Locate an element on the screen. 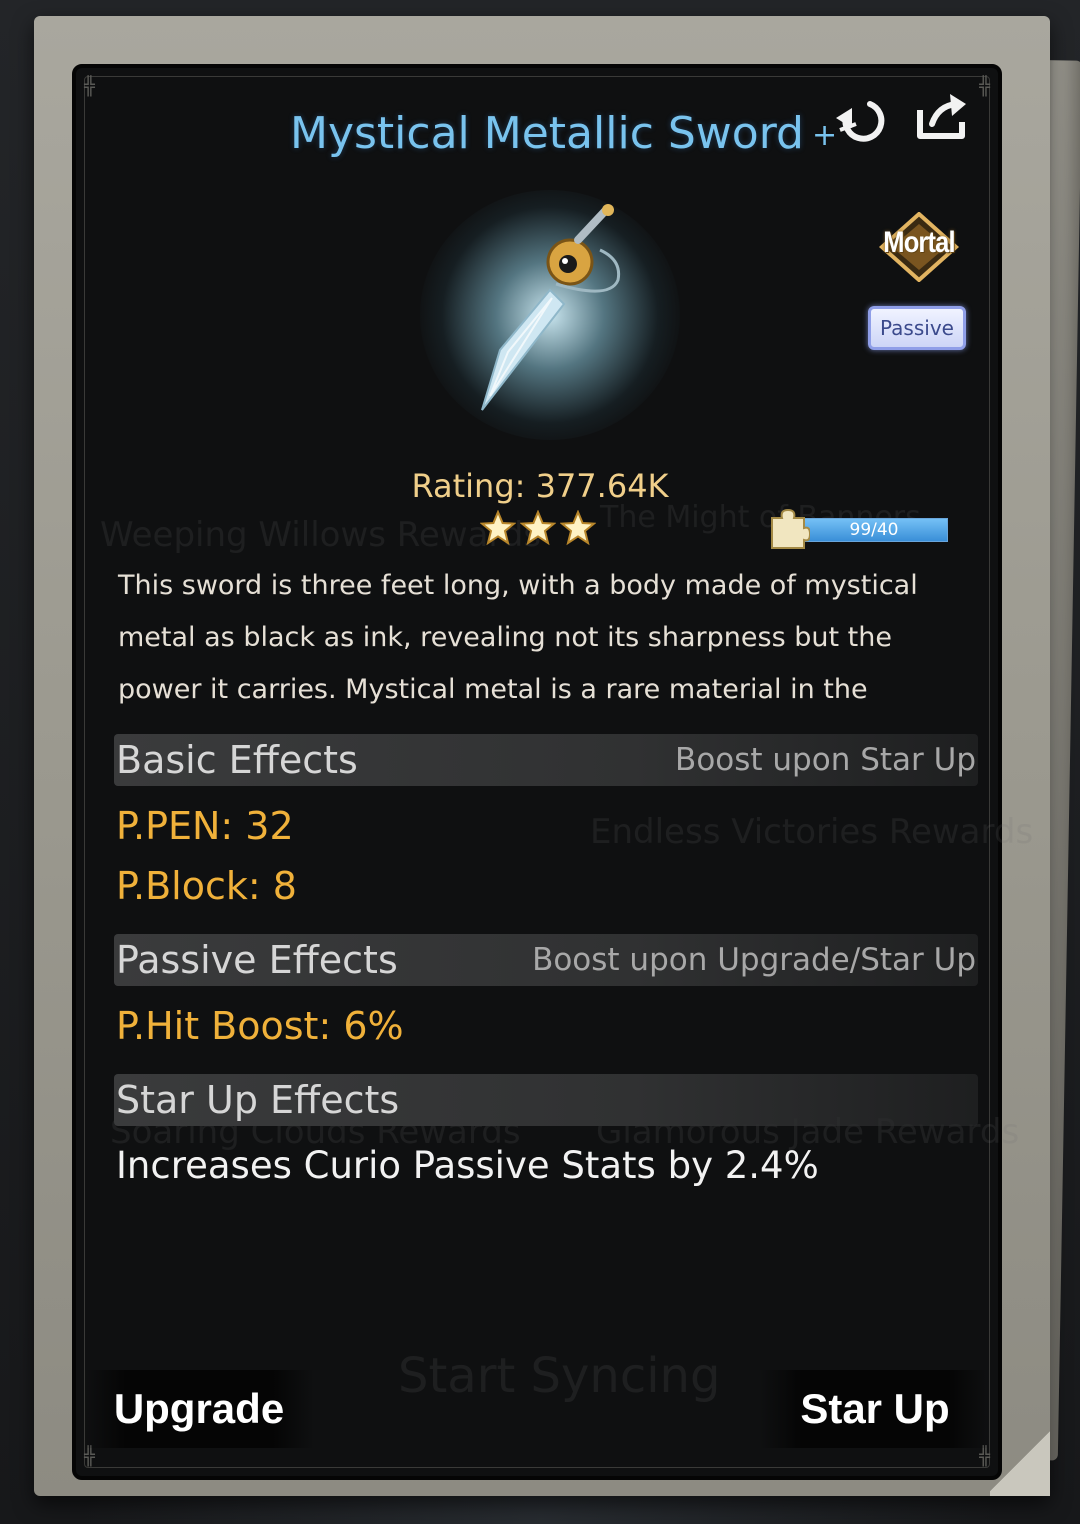  star-up-button: Star Up is located at coordinates (875, 1409).